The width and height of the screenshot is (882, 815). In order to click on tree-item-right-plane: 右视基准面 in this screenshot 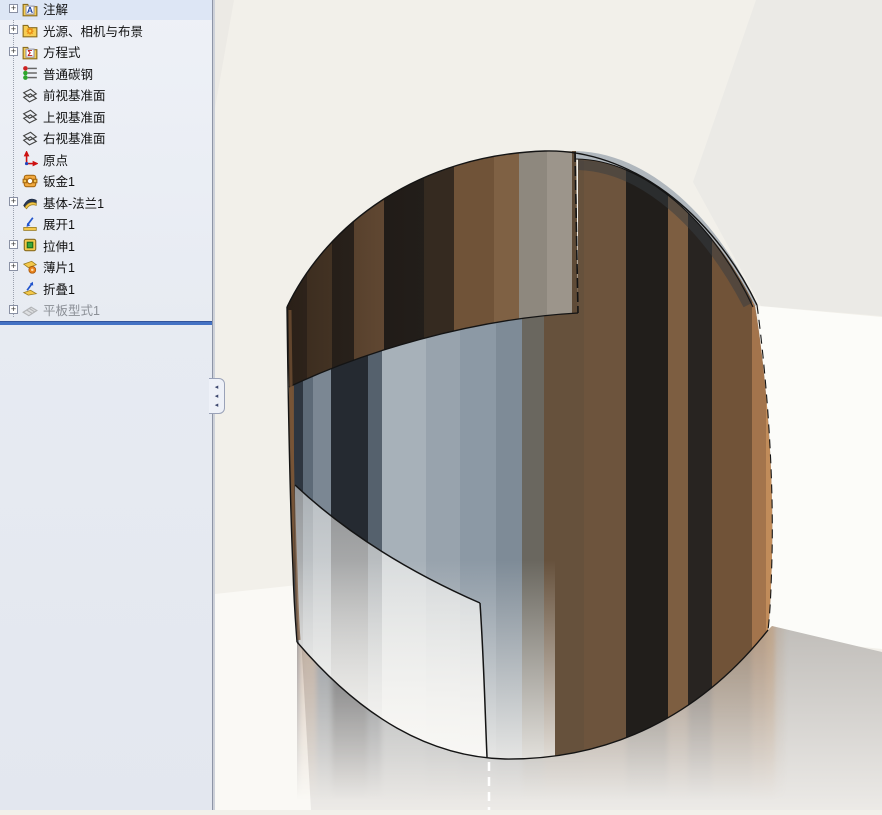, I will do `click(106, 138)`.